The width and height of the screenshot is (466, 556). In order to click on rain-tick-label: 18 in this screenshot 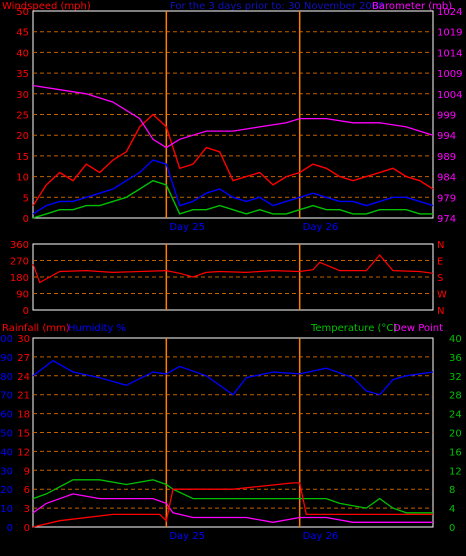, I will do `click(23, 415)`.